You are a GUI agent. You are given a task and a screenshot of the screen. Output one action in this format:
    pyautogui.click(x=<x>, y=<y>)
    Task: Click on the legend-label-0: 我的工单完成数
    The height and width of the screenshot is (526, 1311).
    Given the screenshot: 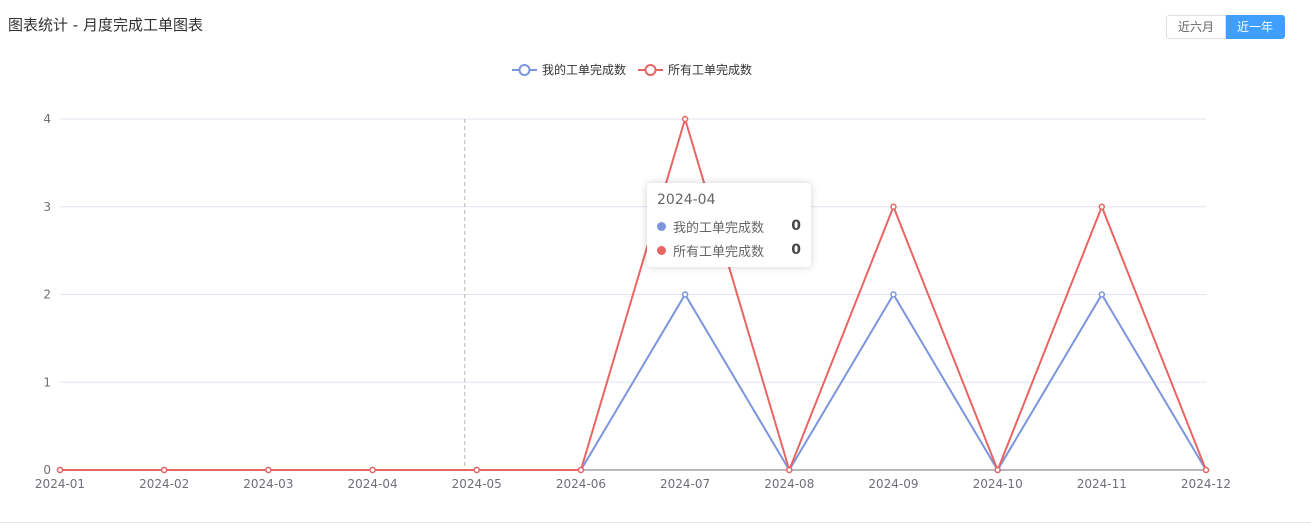 What is the action you would take?
    pyautogui.click(x=584, y=69)
    